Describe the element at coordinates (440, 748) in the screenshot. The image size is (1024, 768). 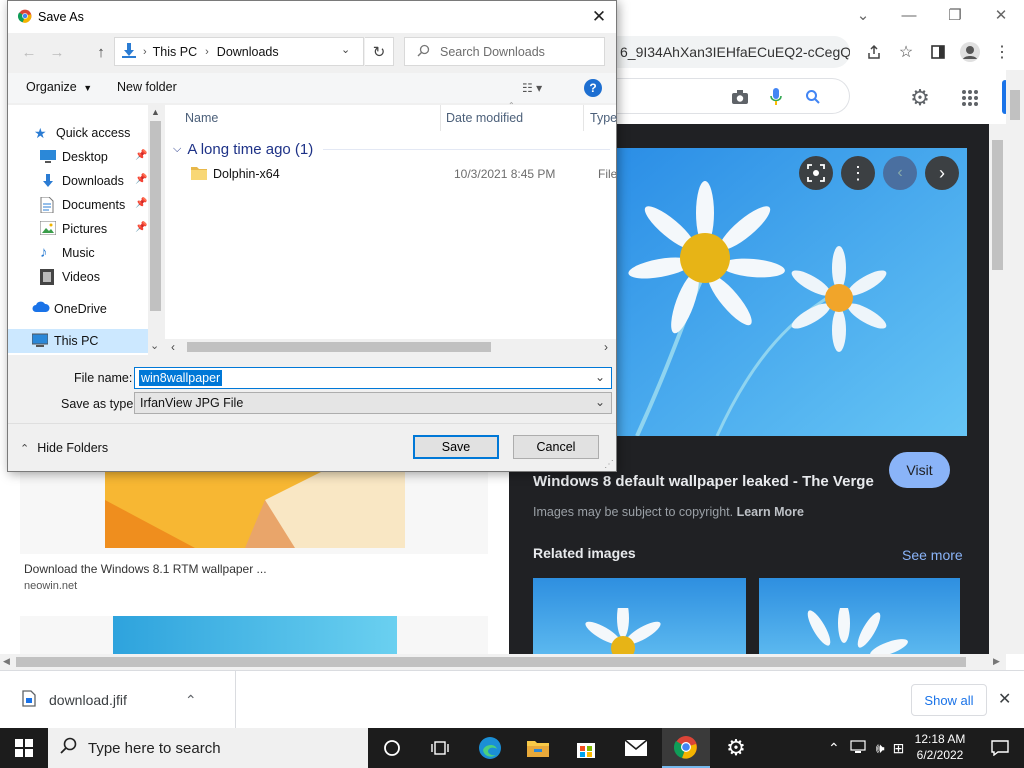
I see `task-view-icon` at that location.